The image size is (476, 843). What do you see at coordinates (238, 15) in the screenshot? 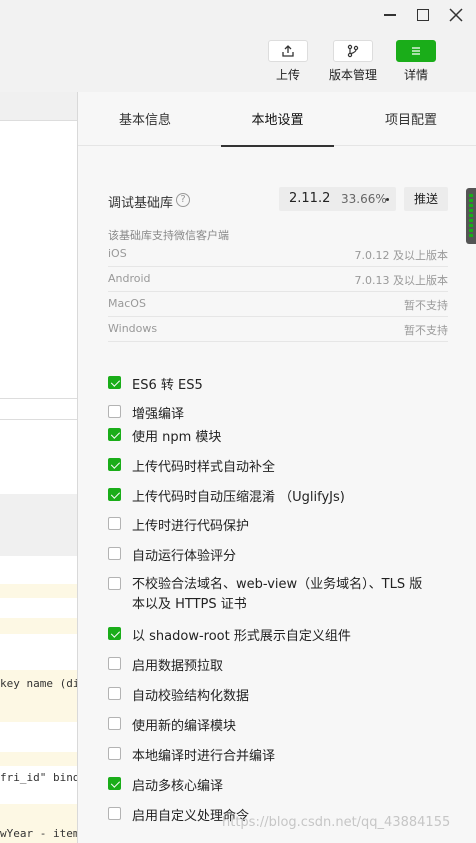
I see `title-bar` at bounding box center [238, 15].